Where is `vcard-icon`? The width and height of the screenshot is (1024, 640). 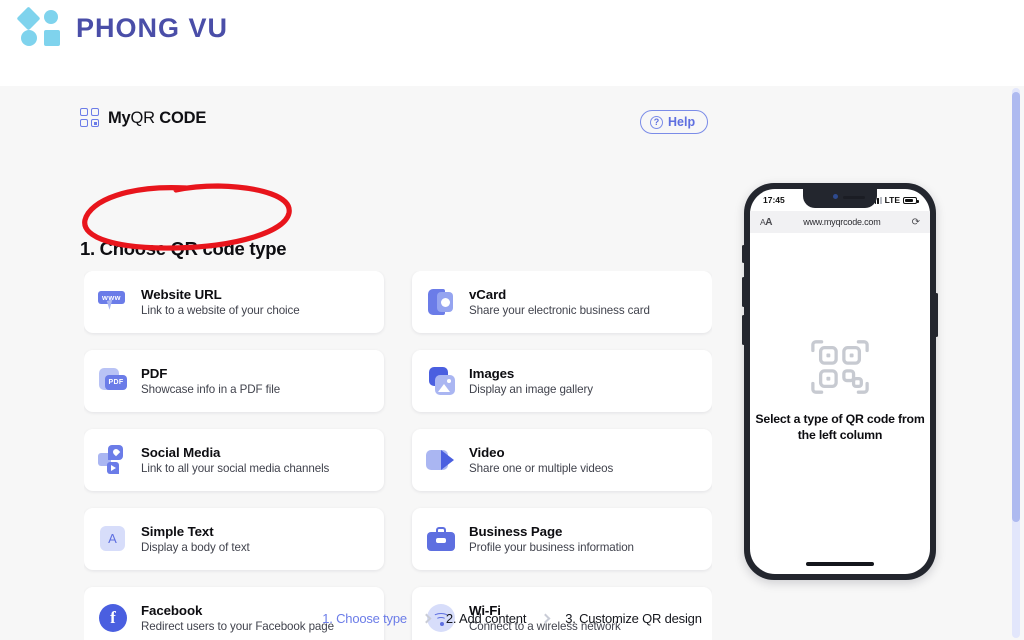
vcard-icon is located at coordinates (441, 302).